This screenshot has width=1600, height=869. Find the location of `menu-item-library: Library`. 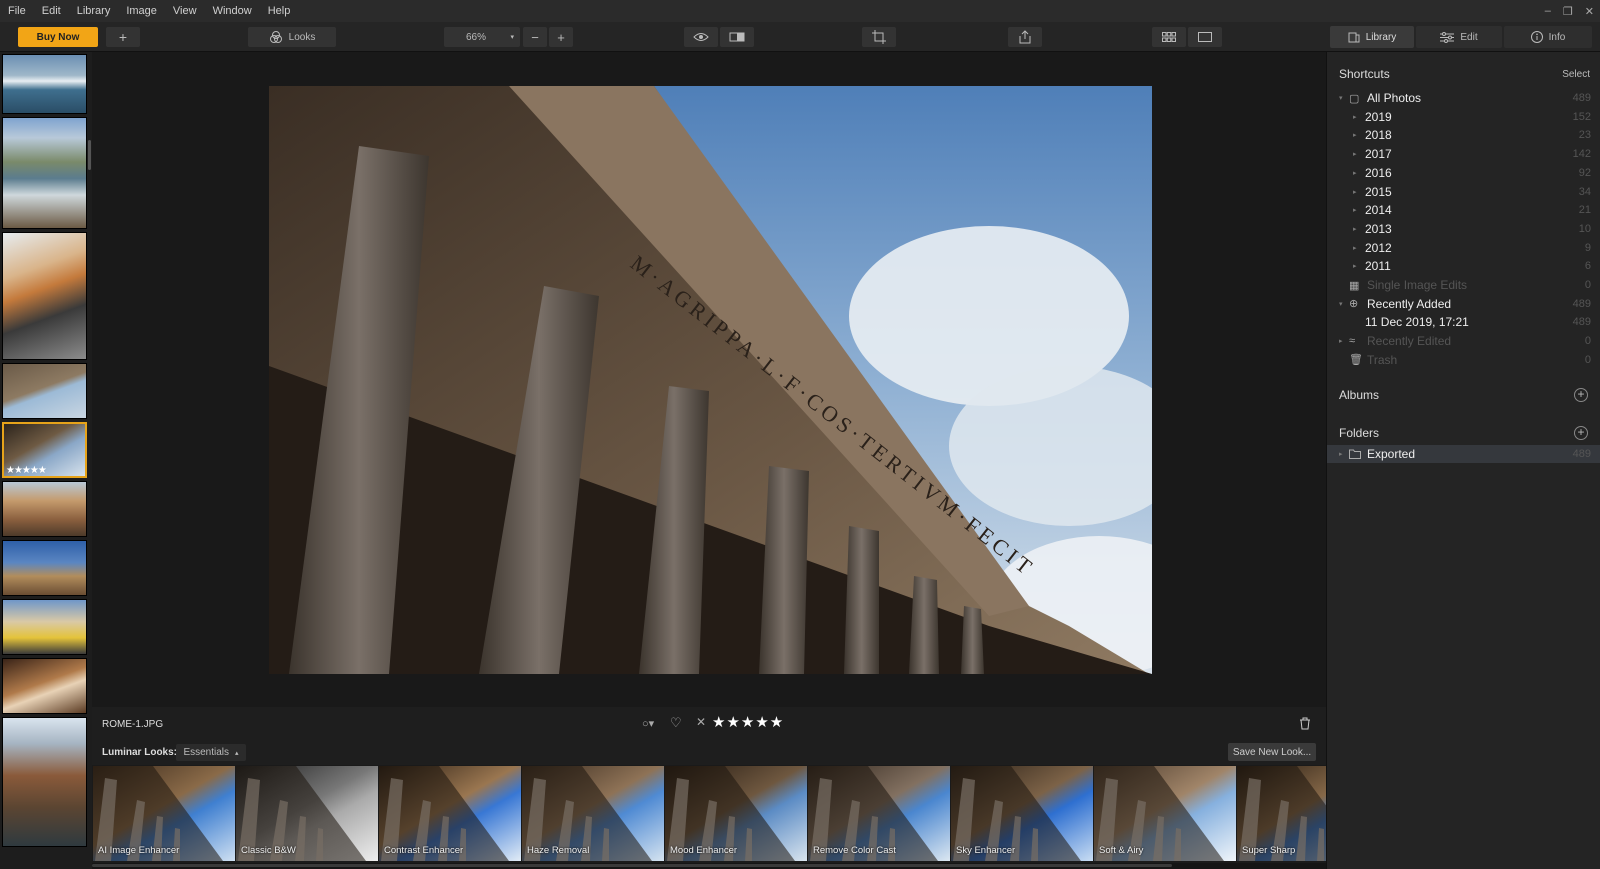

menu-item-library: Library is located at coordinates (94, 11).